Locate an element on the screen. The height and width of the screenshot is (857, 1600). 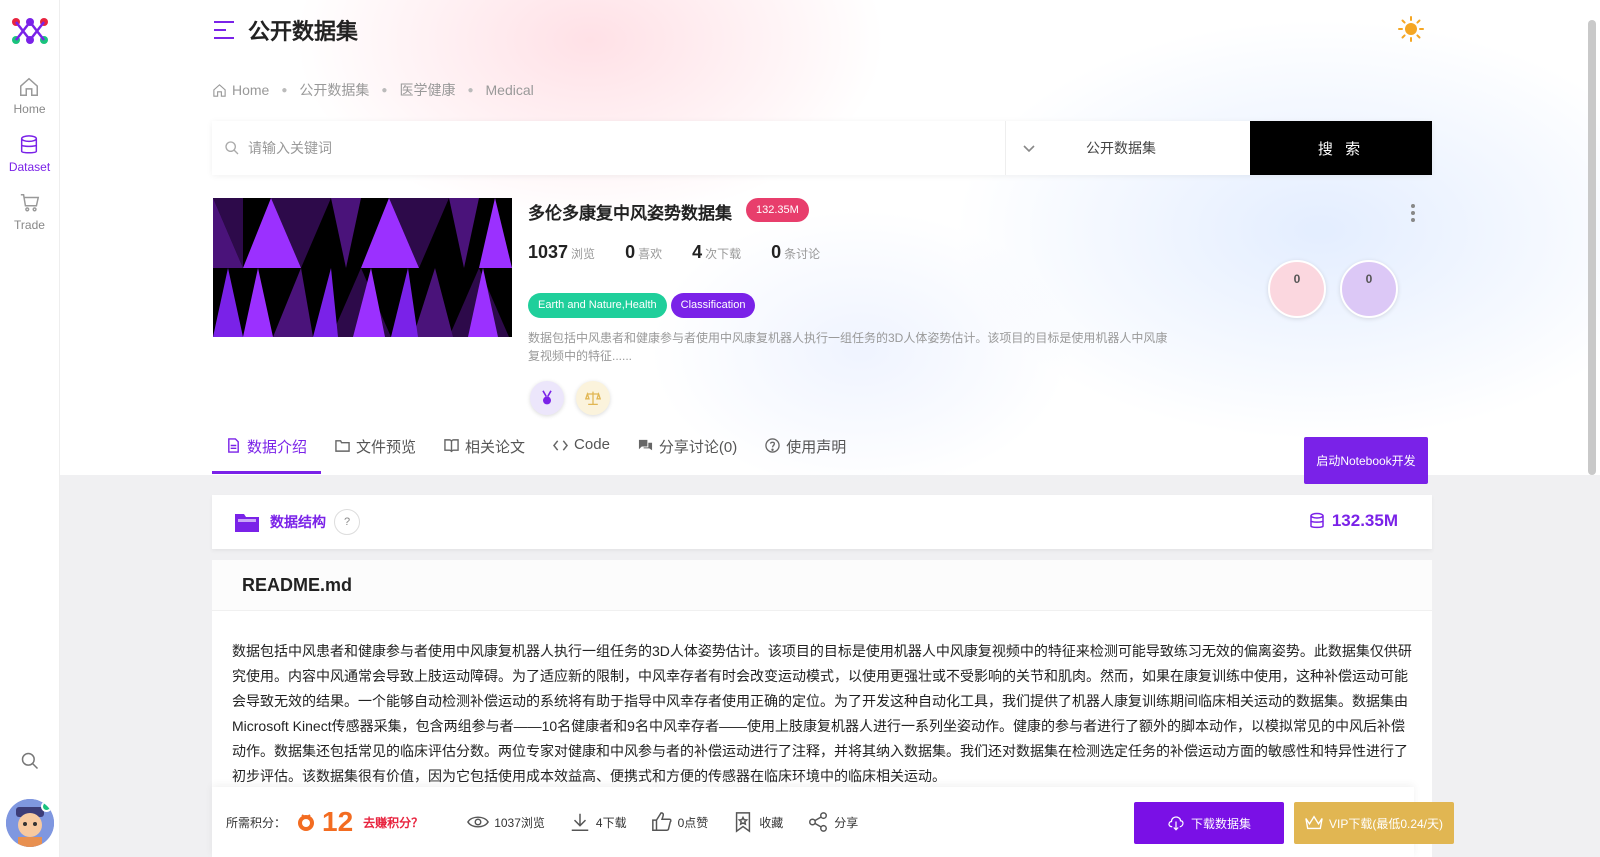
scale-badge is located at coordinates (593, 398).